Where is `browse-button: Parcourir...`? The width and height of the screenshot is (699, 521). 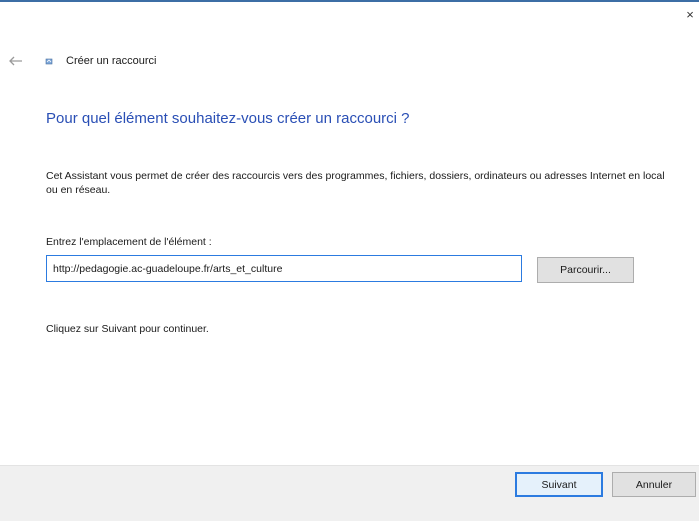
browse-button: Parcourir... is located at coordinates (585, 270).